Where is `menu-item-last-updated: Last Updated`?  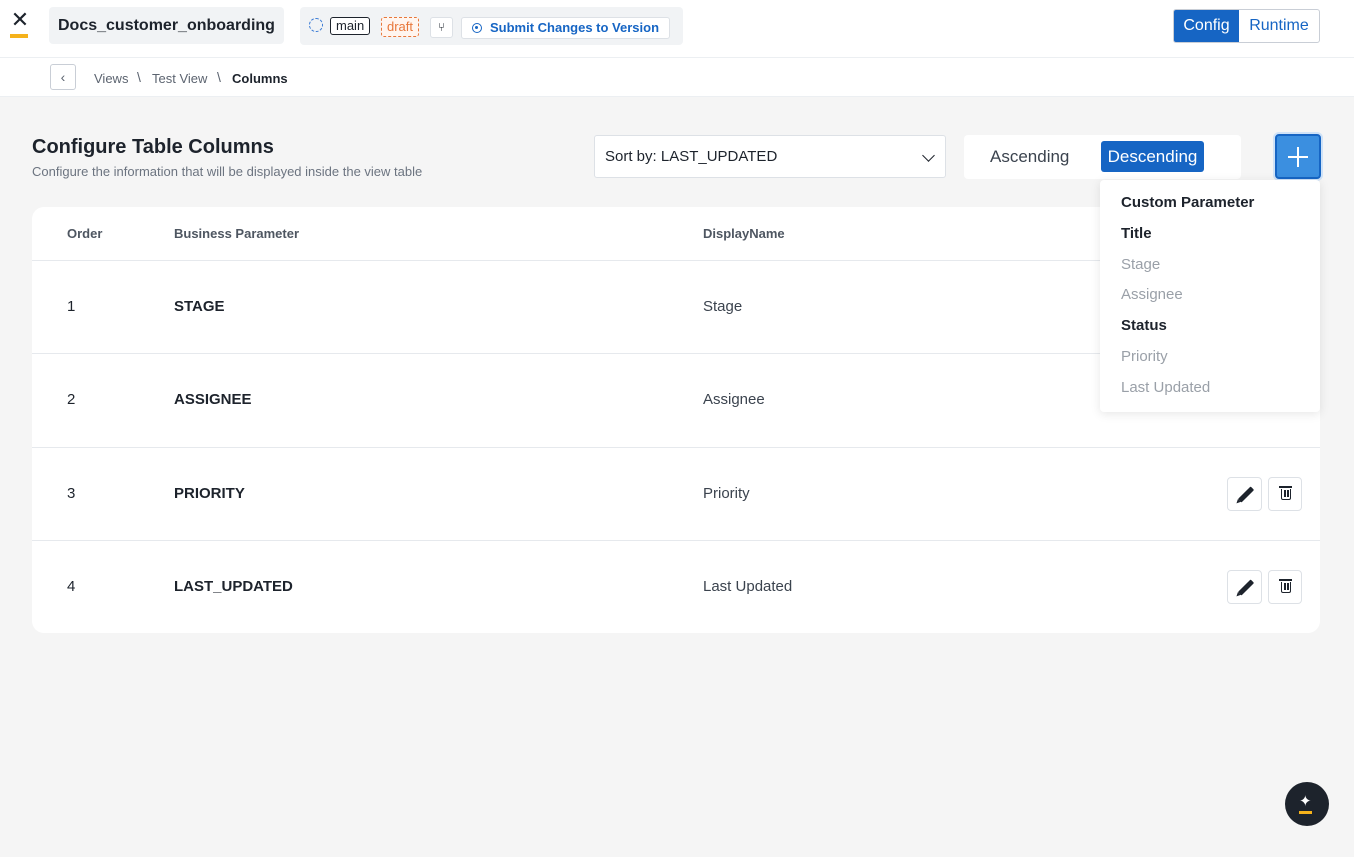 menu-item-last-updated: Last Updated is located at coordinates (1166, 387).